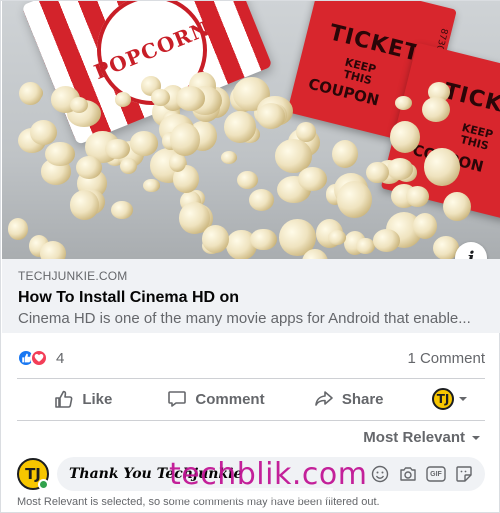 This screenshot has width=500, height=513. I want to click on like-button: Like, so click(83, 399).